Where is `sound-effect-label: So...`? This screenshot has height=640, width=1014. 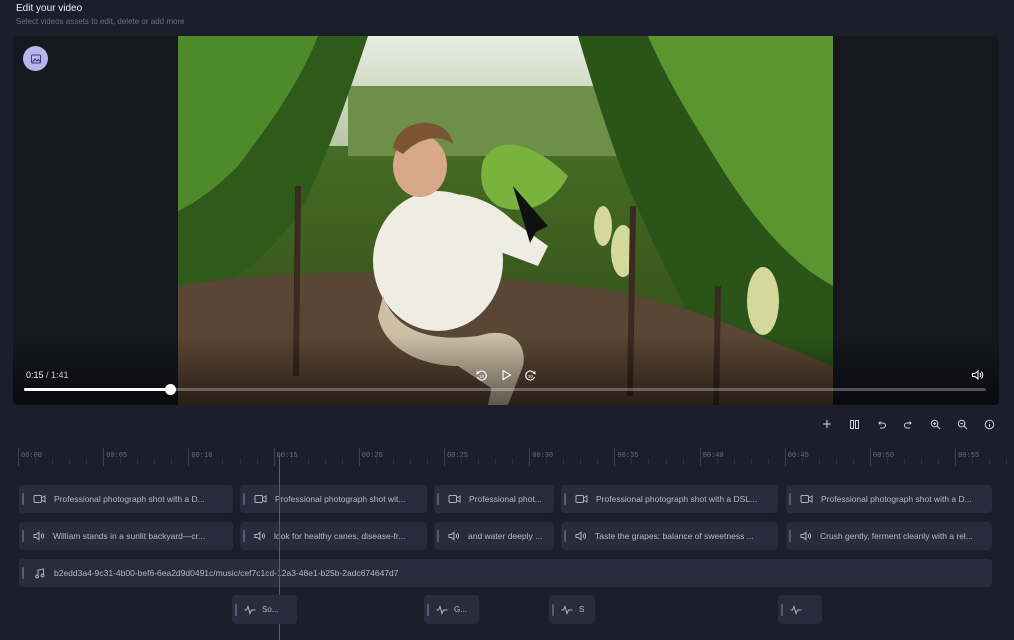
sound-effect-label: So... is located at coordinates (270, 609).